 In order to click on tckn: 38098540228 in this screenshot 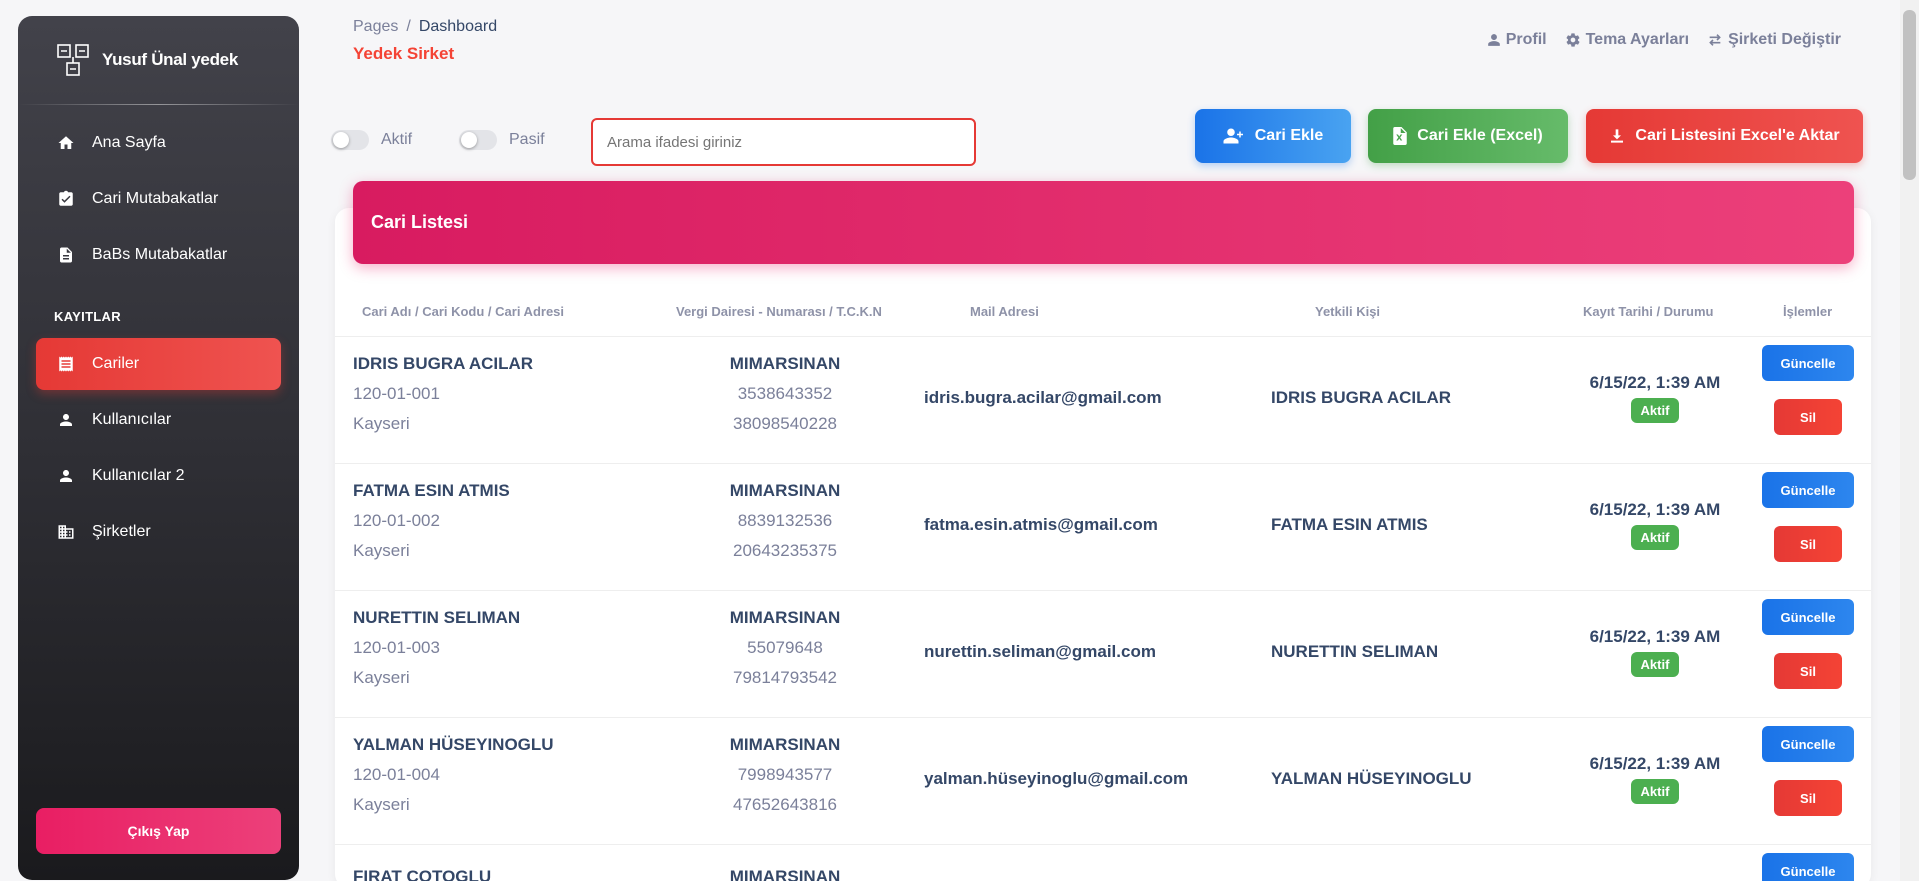, I will do `click(784, 423)`.